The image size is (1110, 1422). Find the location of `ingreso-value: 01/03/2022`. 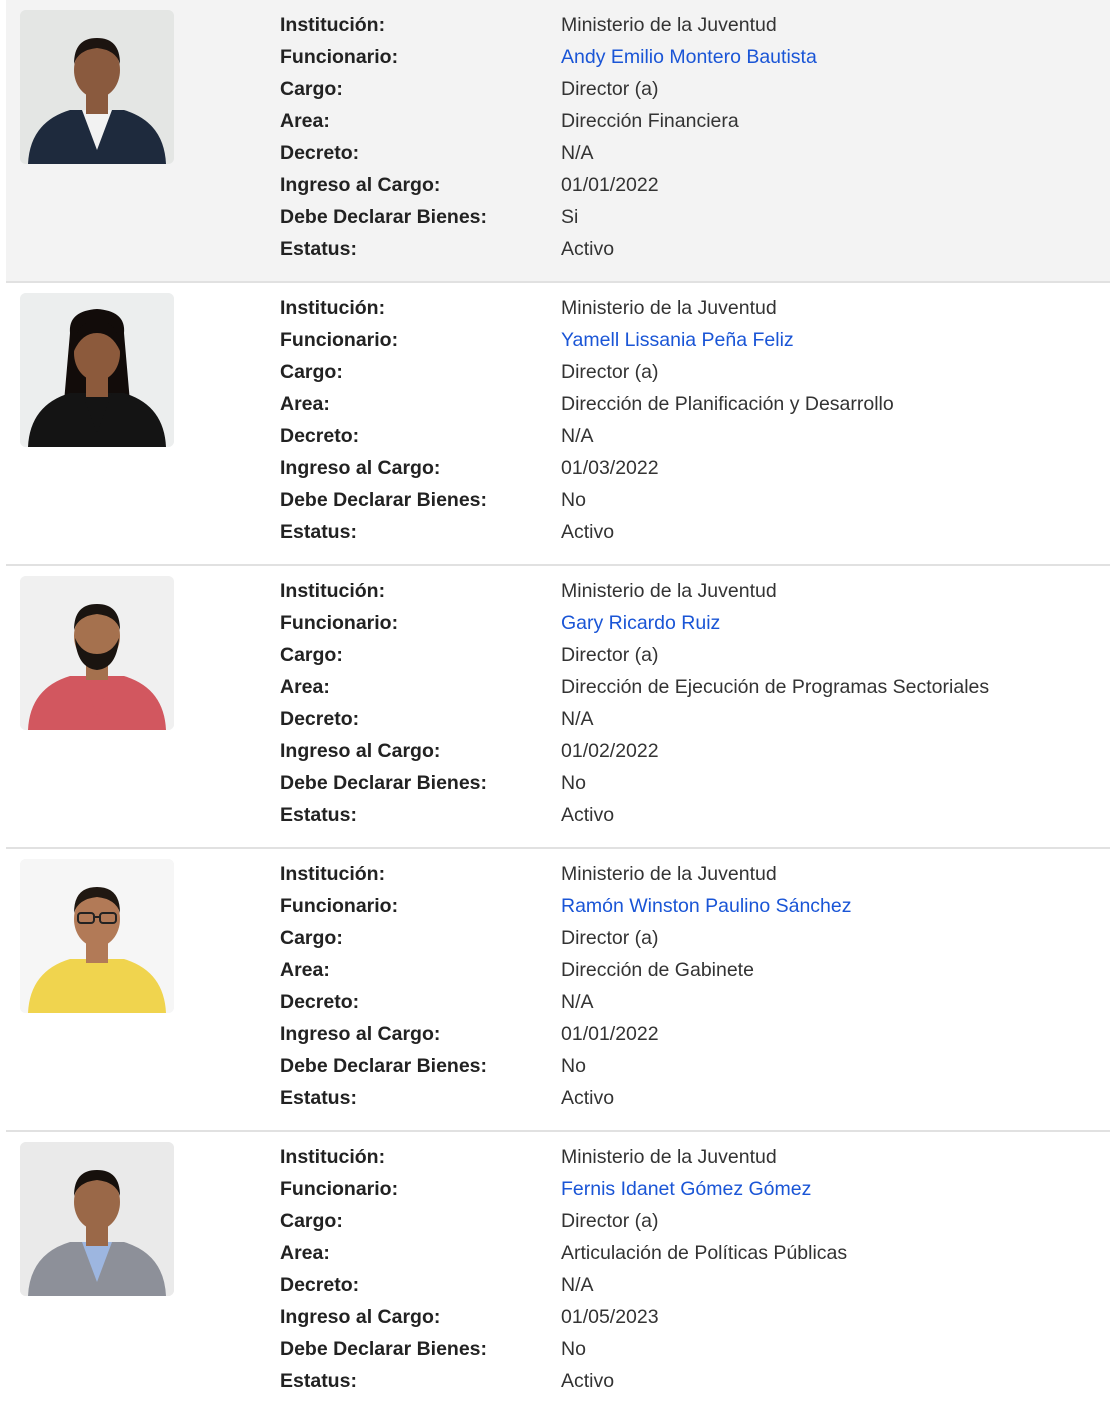

ingreso-value: 01/03/2022 is located at coordinates (610, 468).